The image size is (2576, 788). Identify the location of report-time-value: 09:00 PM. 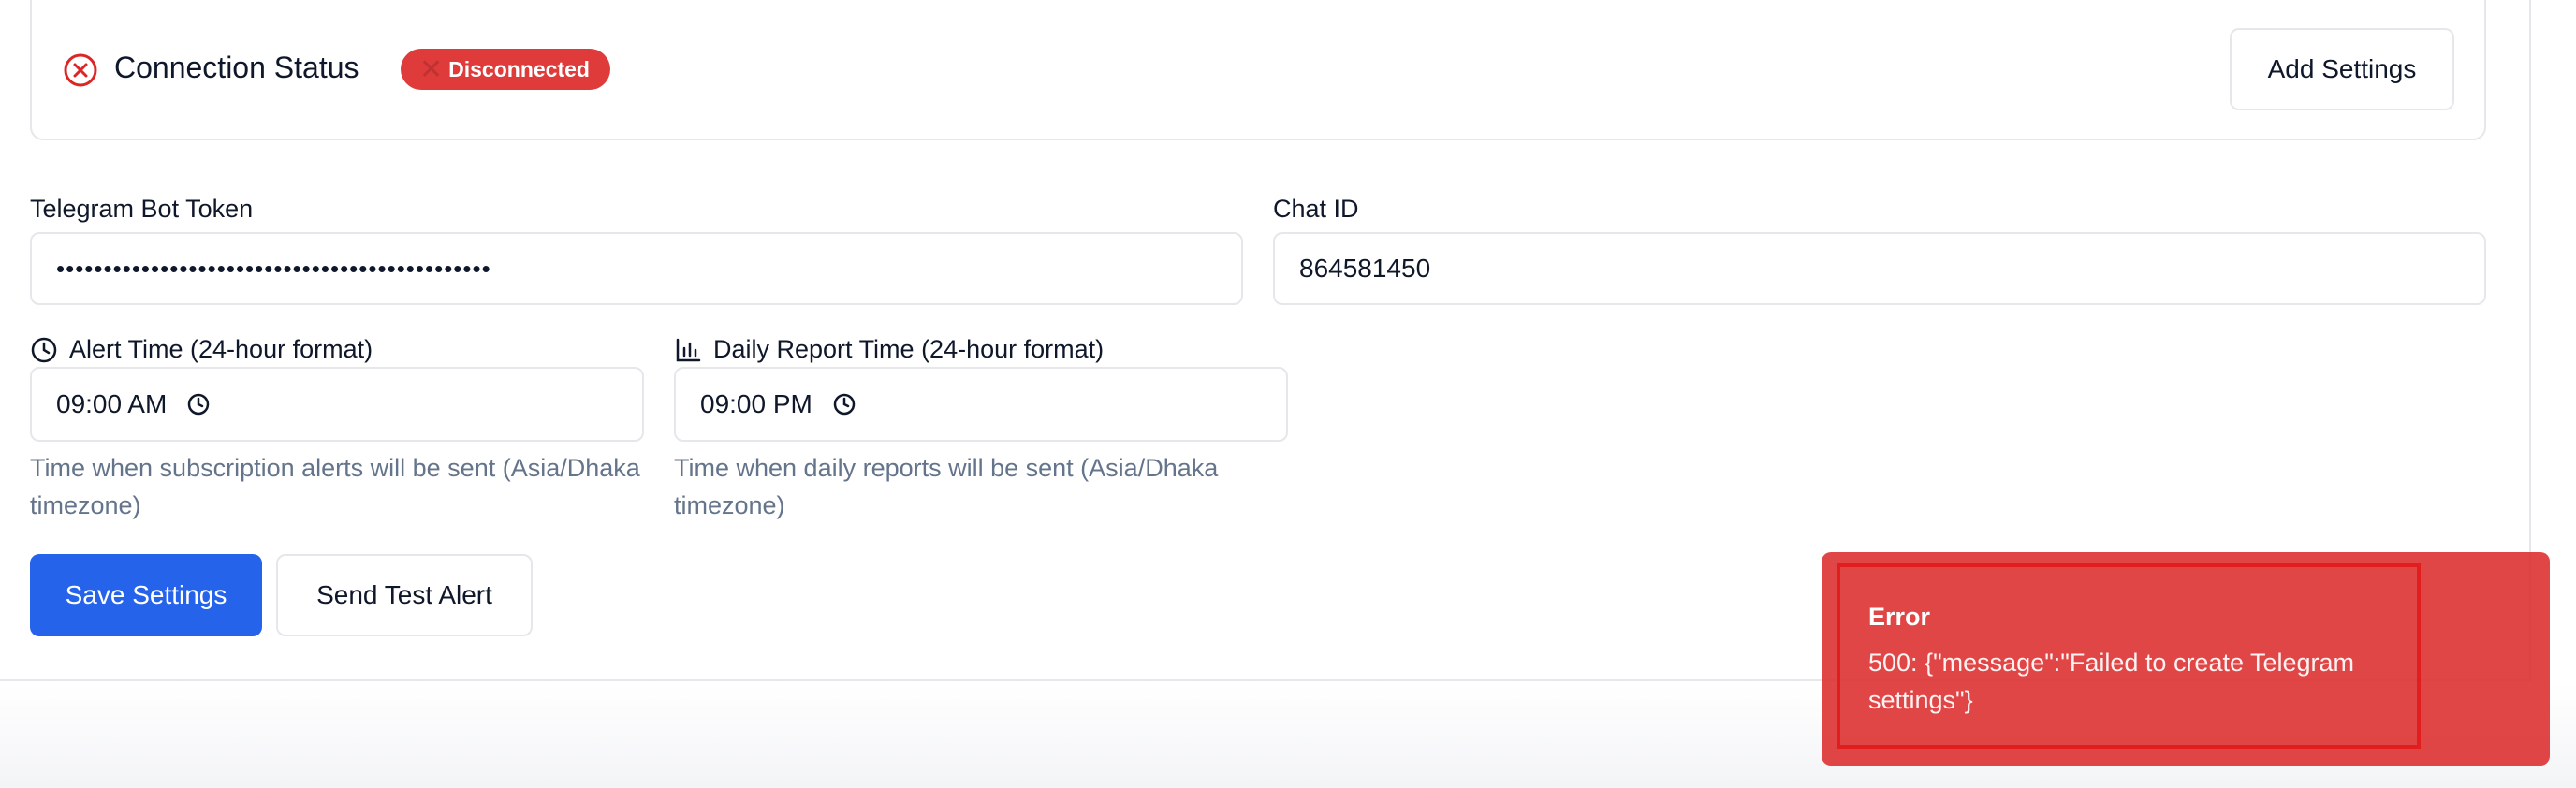
(756, 403).